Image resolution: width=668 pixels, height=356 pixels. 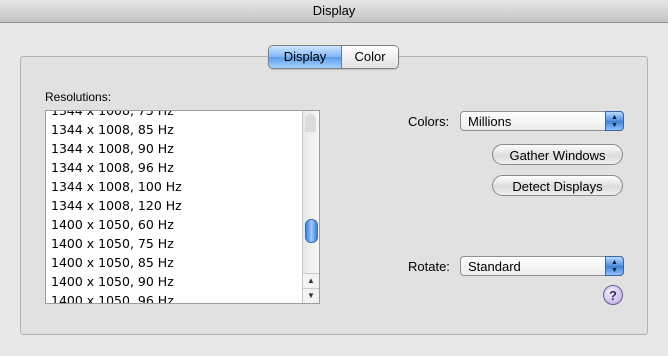 I want to click on tab-bar: Display Color, so click(x=333, y=57).